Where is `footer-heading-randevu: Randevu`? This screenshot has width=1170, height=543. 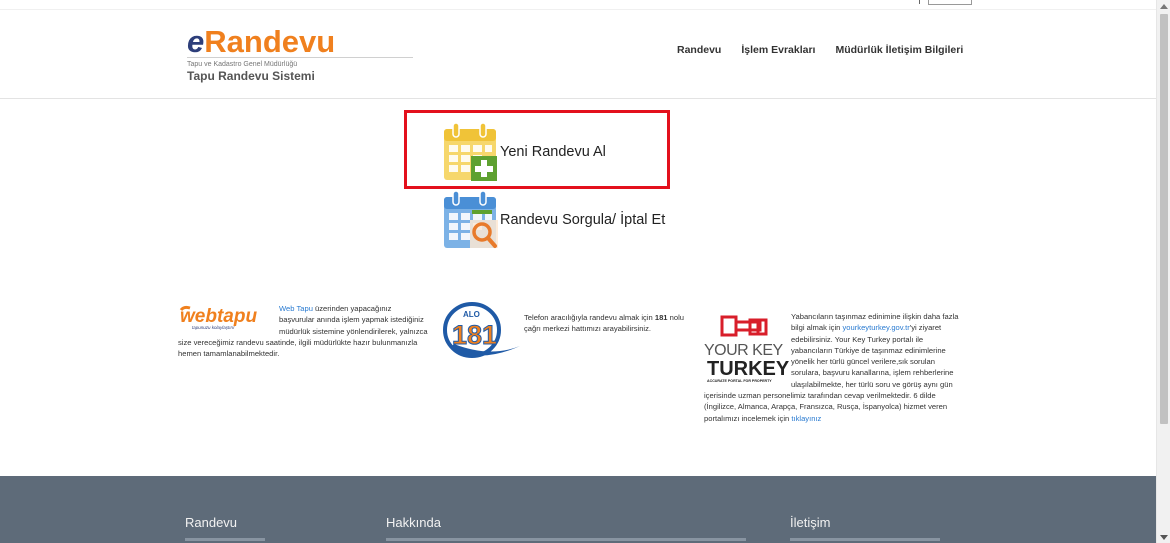 footer-heading-randevu: Randevu is located at coordinates (211, 522).